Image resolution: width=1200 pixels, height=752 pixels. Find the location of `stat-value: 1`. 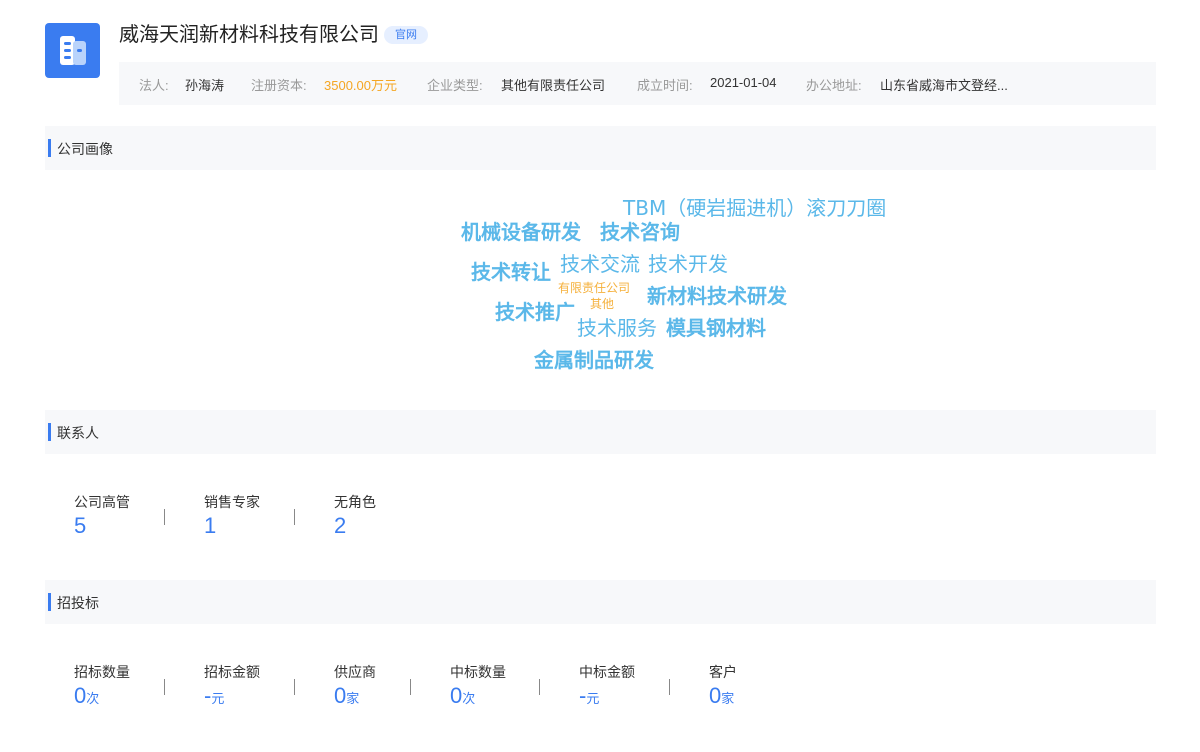

stat-value: 1 is located at coordinates (210, 525).